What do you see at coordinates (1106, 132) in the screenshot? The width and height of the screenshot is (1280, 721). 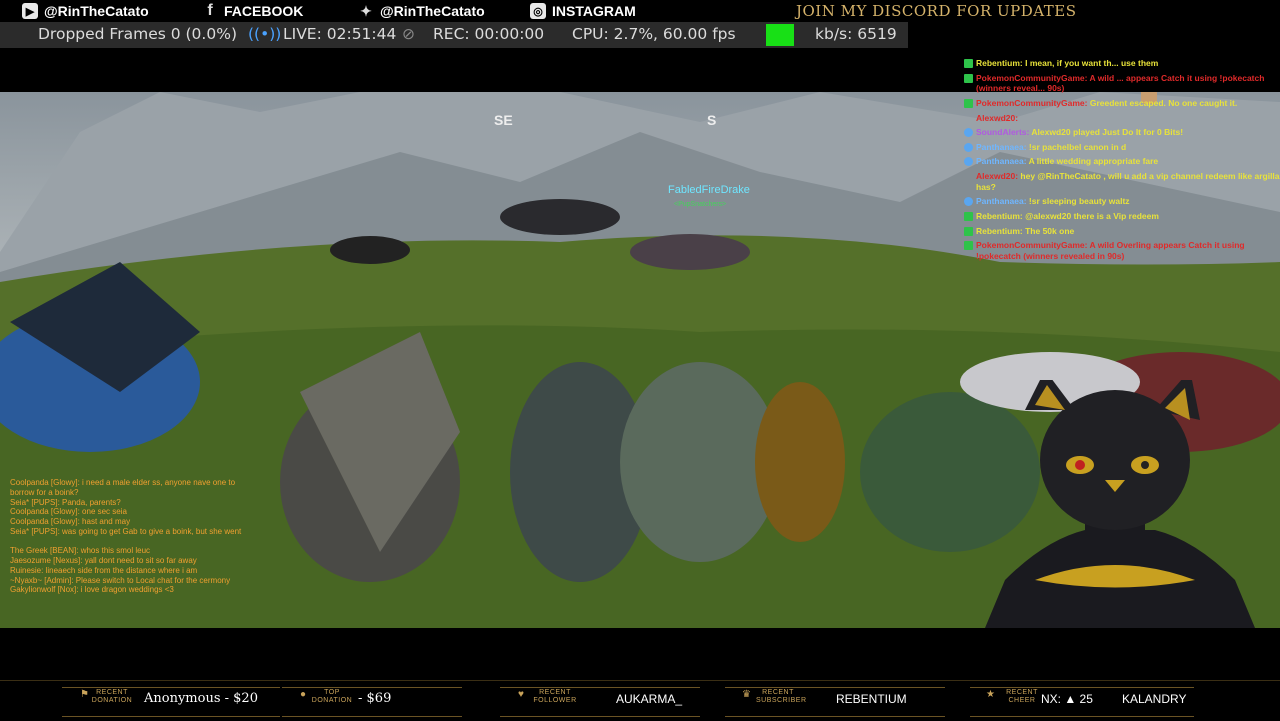 I see `chat-text: Alexwd20 played Just Do It for 0 Bits!` at bounding box center [1106, 132].